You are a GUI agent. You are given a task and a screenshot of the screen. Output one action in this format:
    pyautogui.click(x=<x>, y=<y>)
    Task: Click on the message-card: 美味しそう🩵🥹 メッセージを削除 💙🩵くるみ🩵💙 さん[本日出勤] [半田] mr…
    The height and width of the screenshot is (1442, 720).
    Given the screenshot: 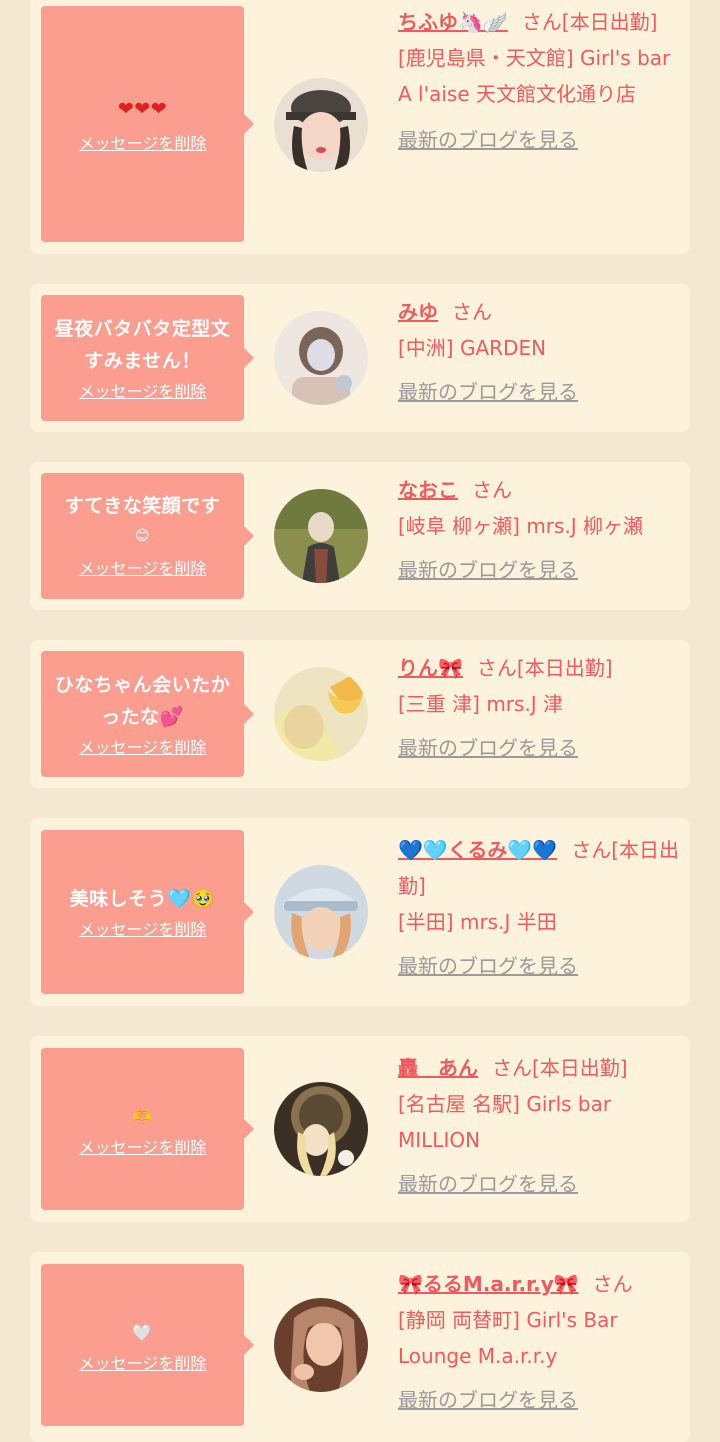 What is the action you would take?
    pyautogui.click(x=360, y=912)
    